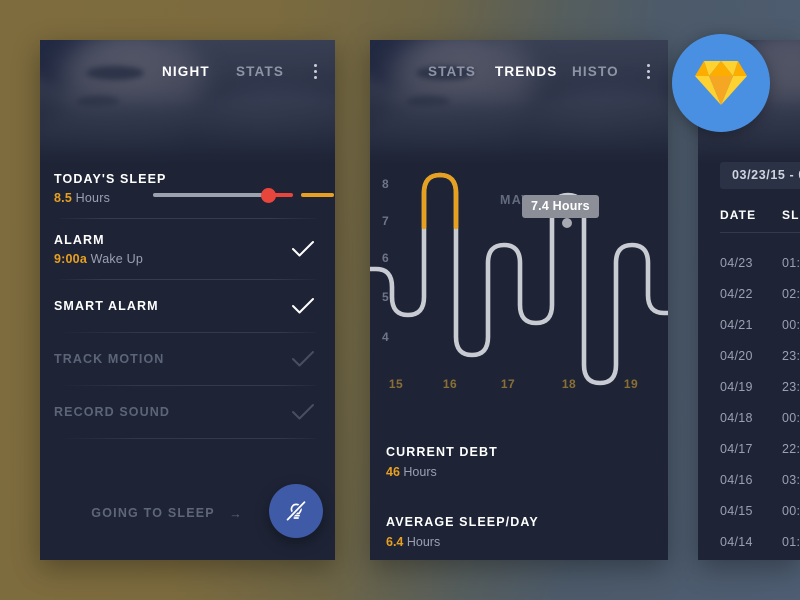  What do you see at coordinates (760, 449) in the screenshot?
I see `table-row: 04/17 22:1` at bounding box center [760, 449].